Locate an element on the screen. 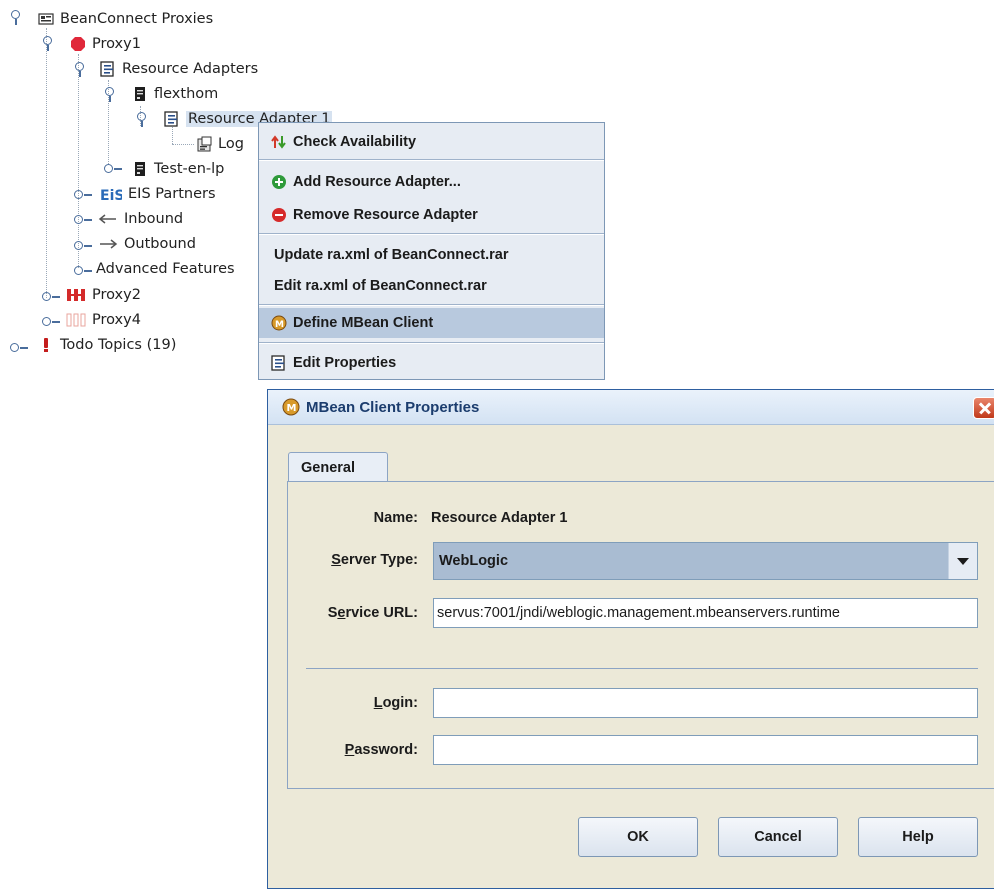 Image resolution: width=994 pixels, height=889 pixels. dialog-title: MBean Client Properties is located at coordinates (393, 407).